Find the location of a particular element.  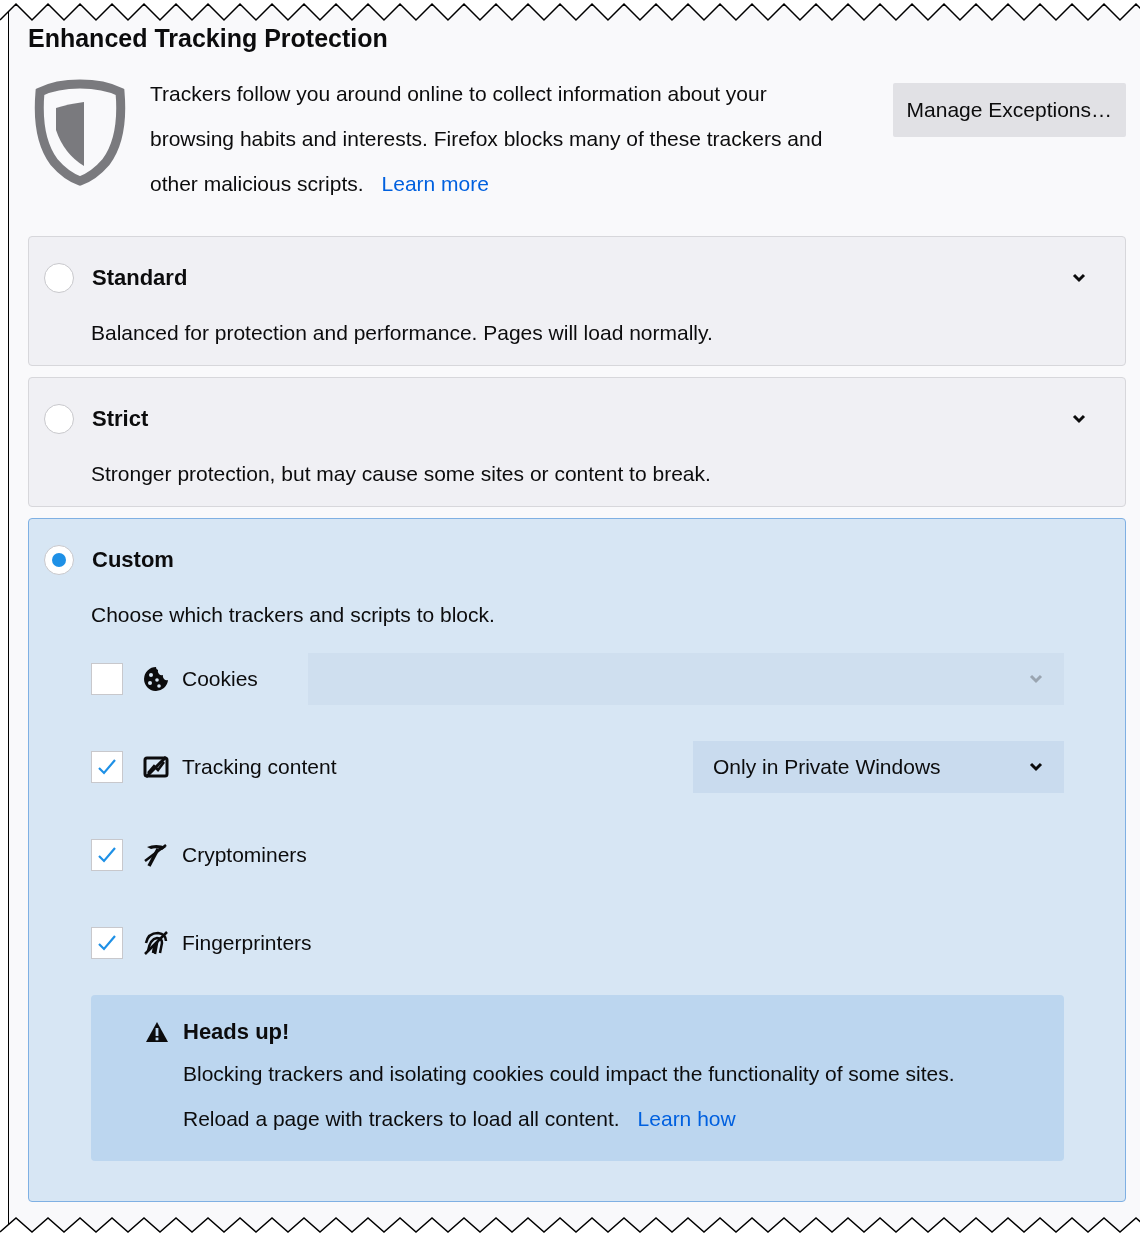

warning-icon is located at coordinates (157, 1032).